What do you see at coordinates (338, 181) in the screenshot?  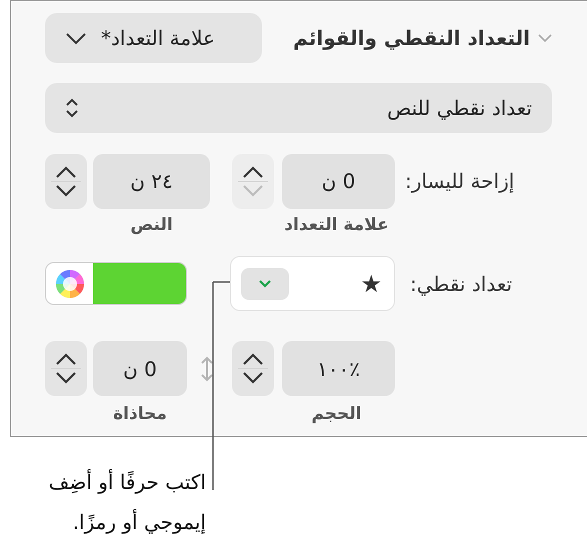 I see `bullet-indent-field: 0 ن` at bounding box center [338, 181].